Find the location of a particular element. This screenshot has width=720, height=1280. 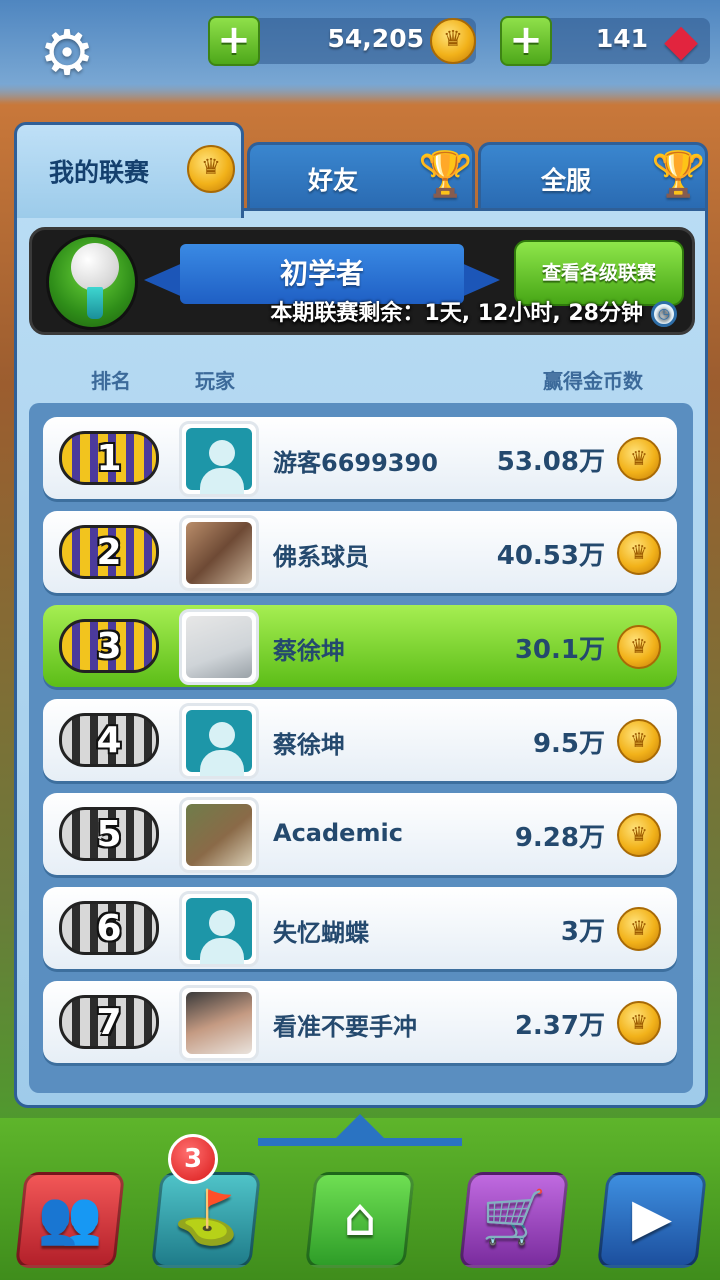

rank-medal-icon: 4 is located at coordinates (109, 740).